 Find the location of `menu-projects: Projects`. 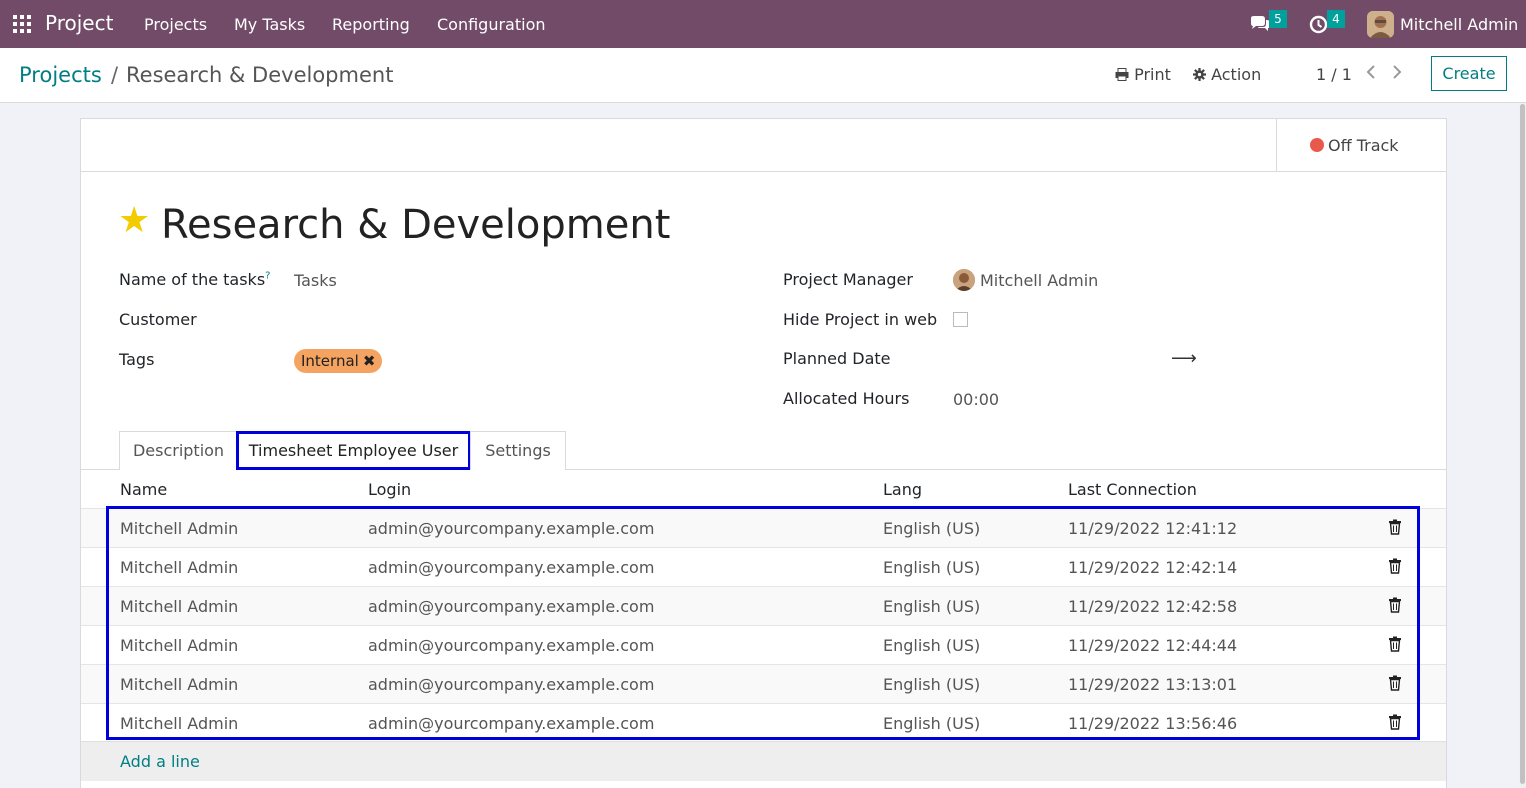

menu-projects: Projects is located at coordinates (175, 24).